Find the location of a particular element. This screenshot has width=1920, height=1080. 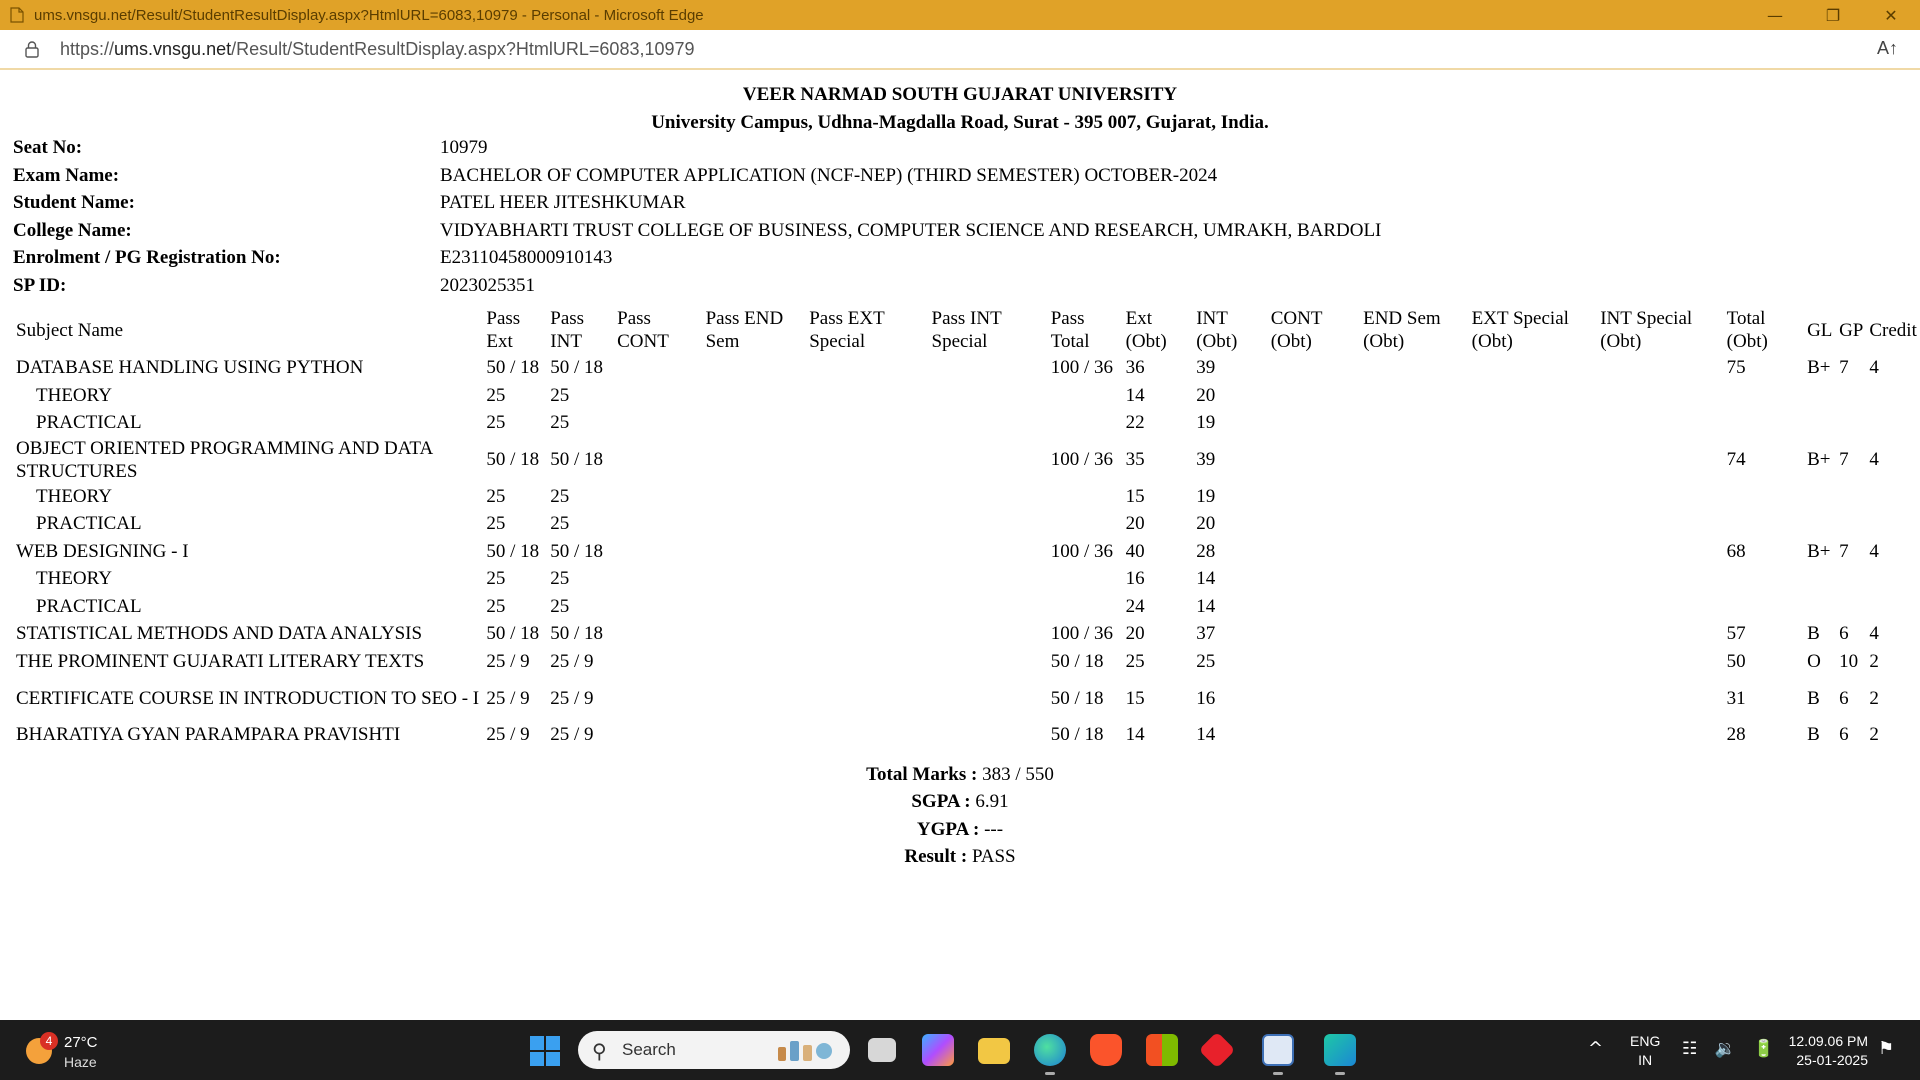

table-cell: 40 is located at coordinates (1135, 551).